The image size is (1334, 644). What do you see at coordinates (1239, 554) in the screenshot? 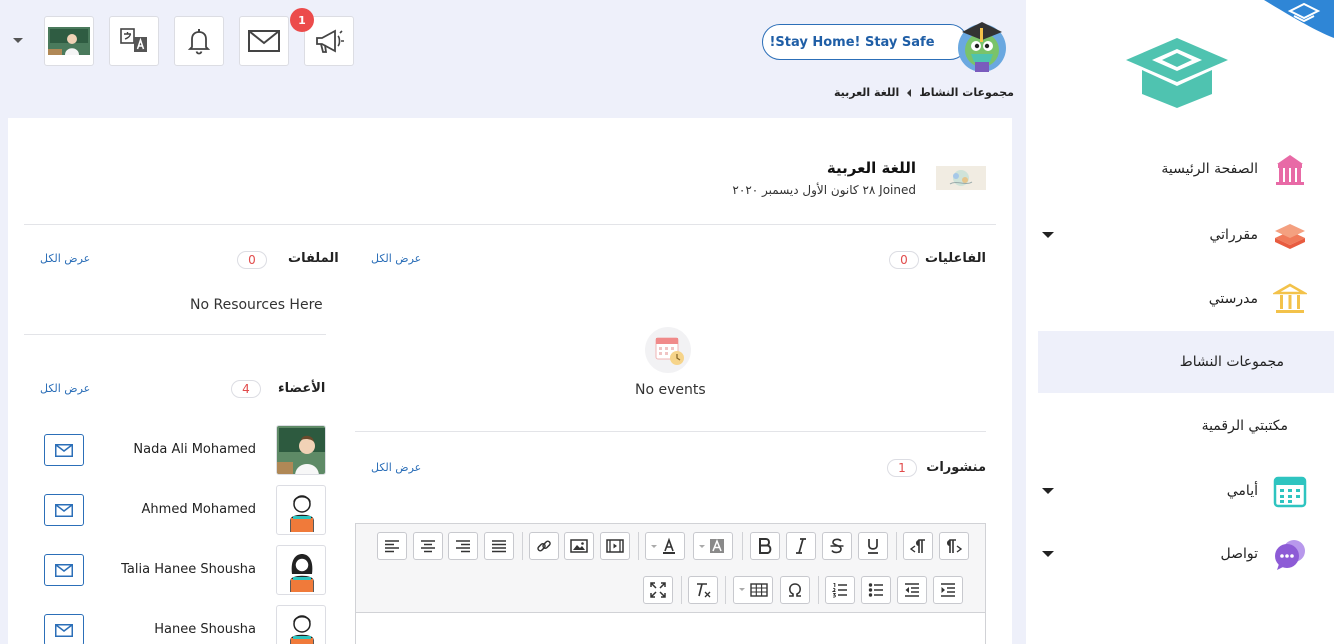
I see `sidebar-item-label: تواصل` at bounding box center [1239, 554].